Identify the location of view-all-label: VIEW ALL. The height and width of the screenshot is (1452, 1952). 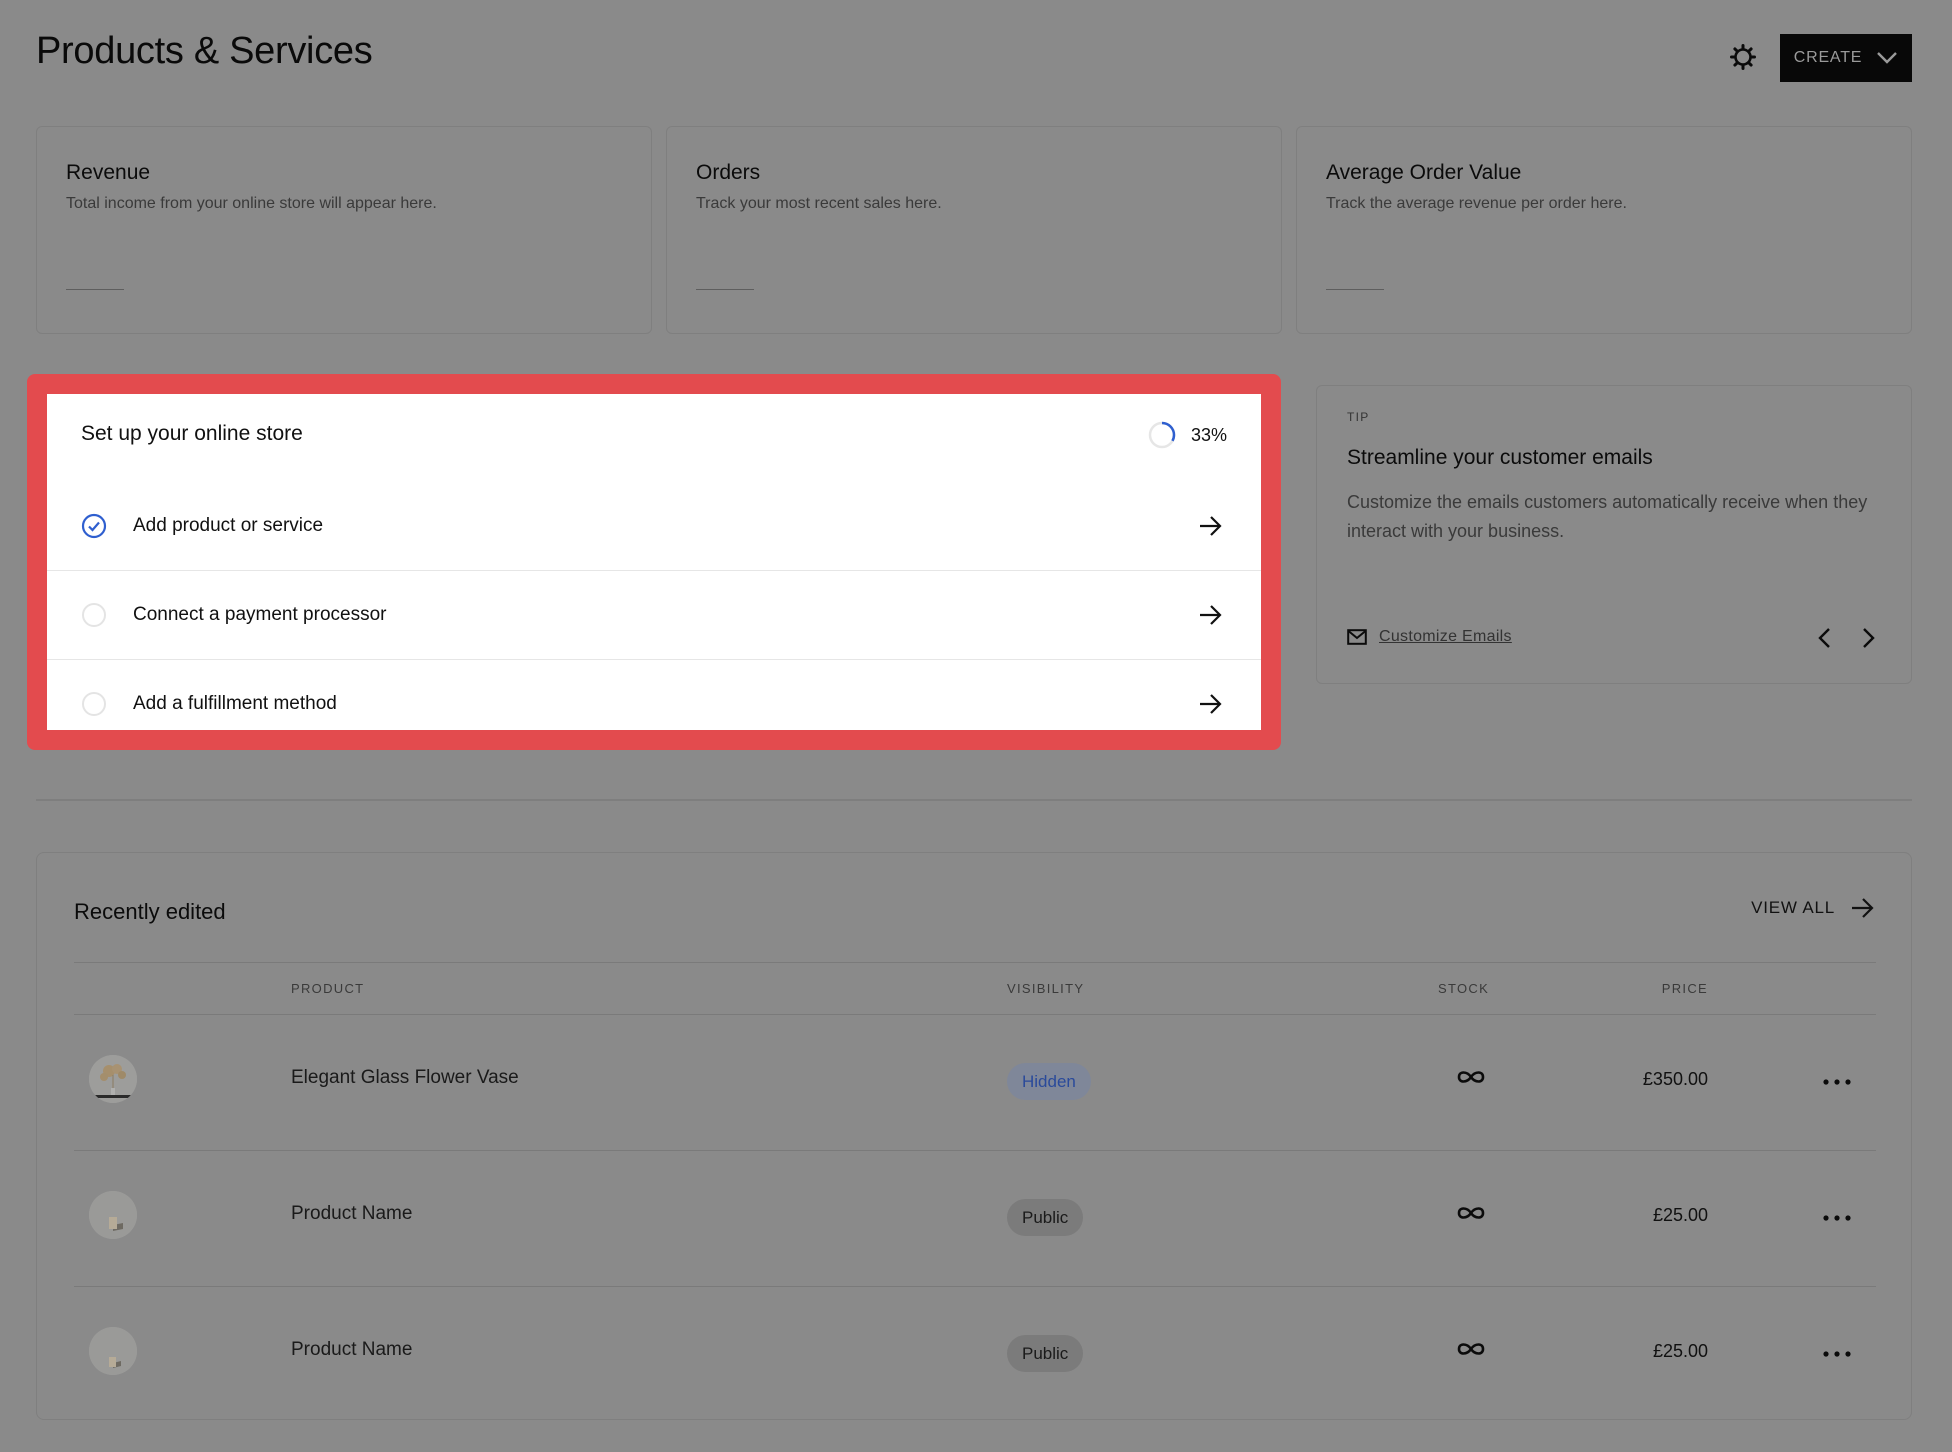
(1793, 907).